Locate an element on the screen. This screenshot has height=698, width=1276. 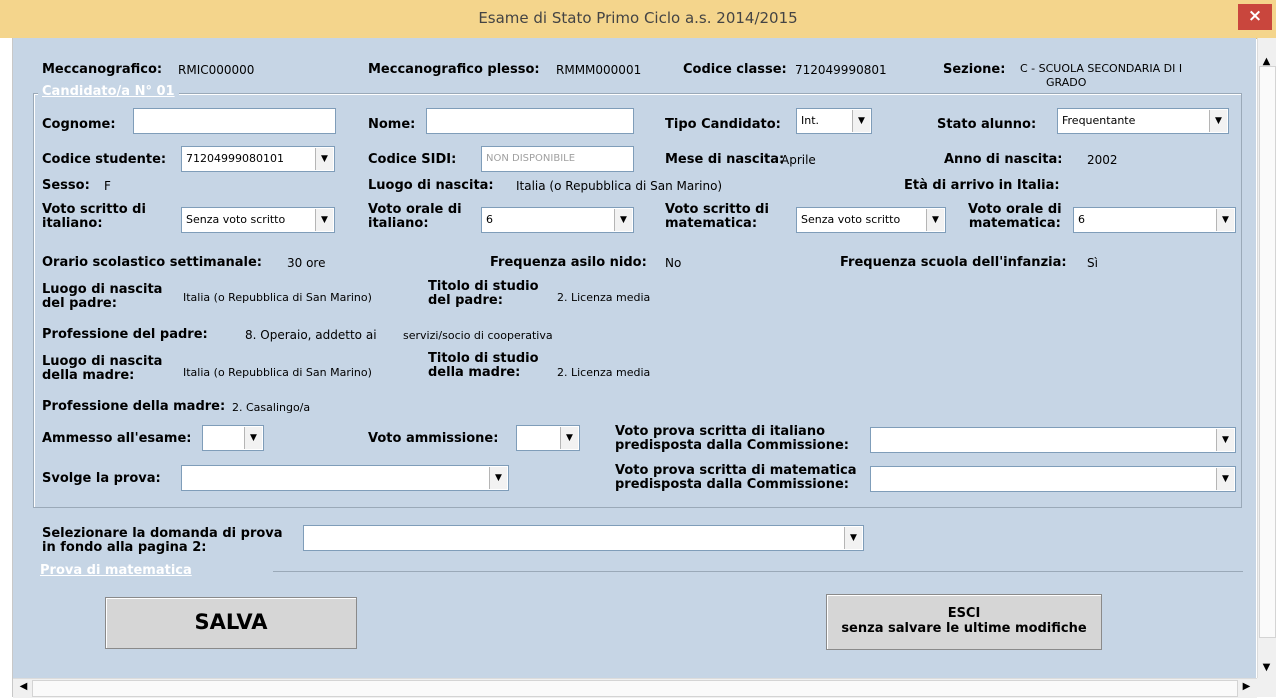
meccanografico-label: Meccanografico: is located at coordinates (102, 69).